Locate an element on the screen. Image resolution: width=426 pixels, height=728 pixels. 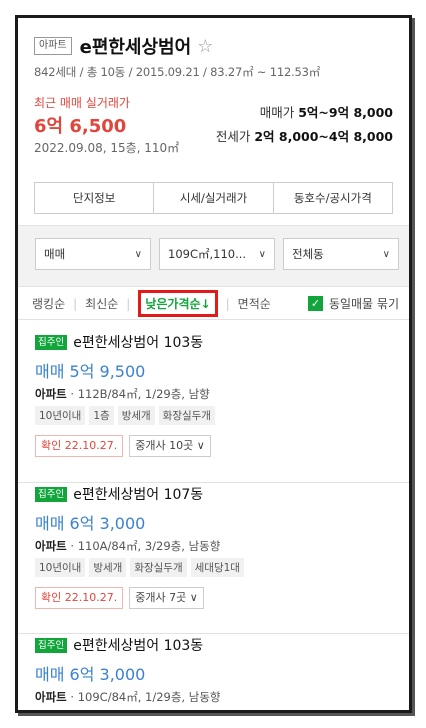
listing-name: e편한세상범어 107동 is located at coordinates (138, 495).